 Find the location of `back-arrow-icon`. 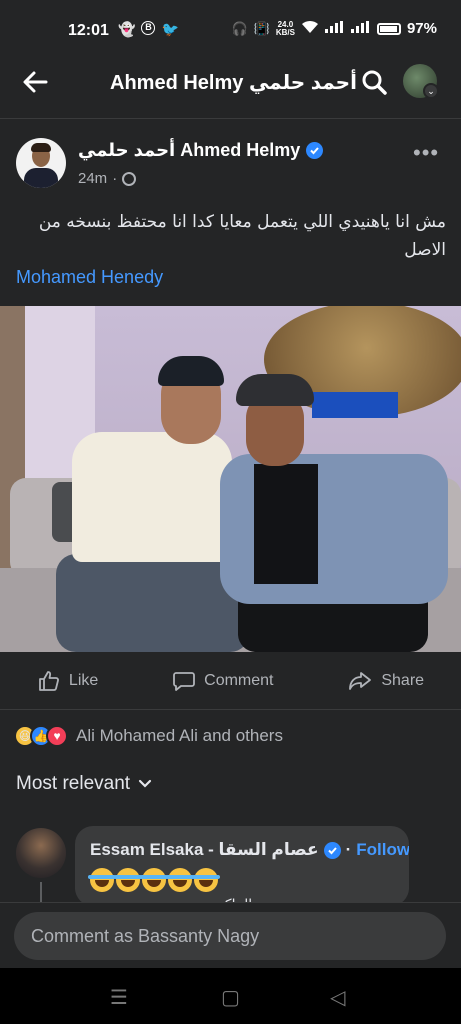

back-arrow-icon is located at coordinates (36, 82).